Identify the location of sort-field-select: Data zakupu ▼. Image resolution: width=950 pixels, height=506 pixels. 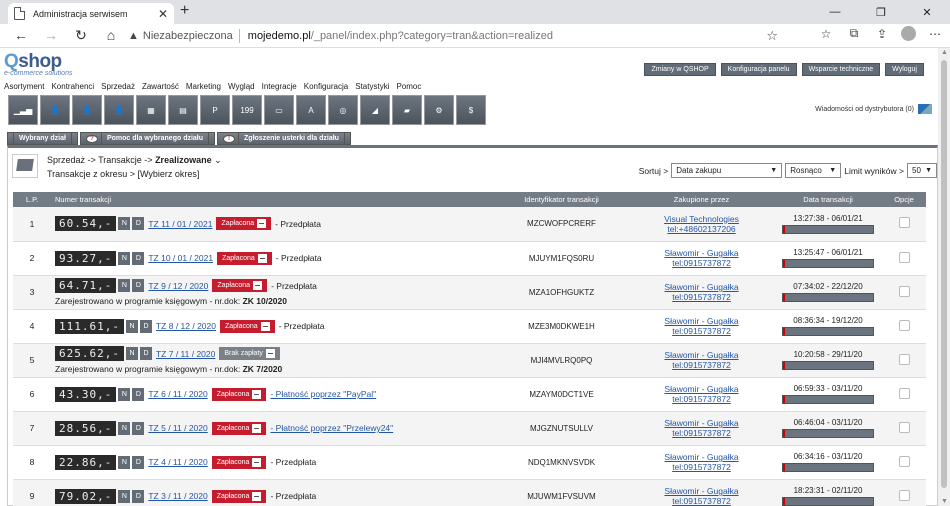
(727, 170).